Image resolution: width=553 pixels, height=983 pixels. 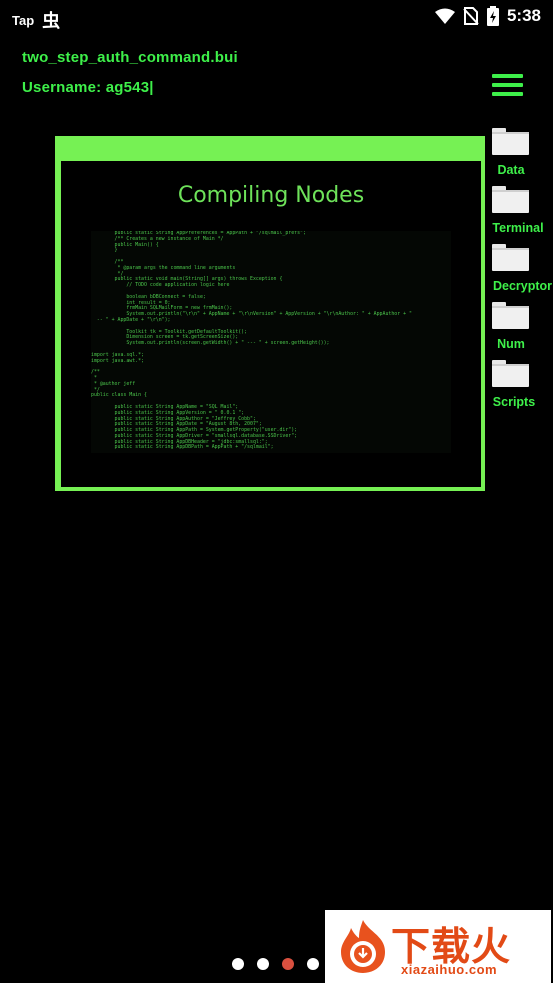 I want to click on status-right: 5:38, so click(x=487, y=16).